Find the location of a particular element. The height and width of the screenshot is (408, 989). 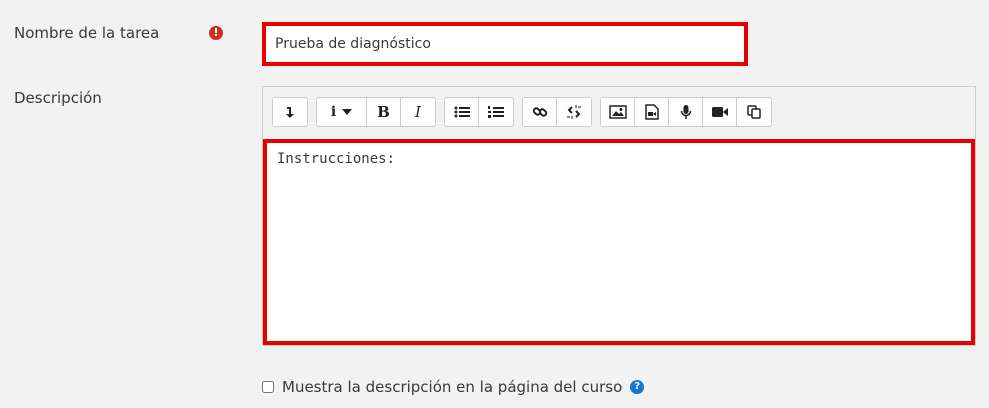

bold-button: B is located at coordinates (384, 112).